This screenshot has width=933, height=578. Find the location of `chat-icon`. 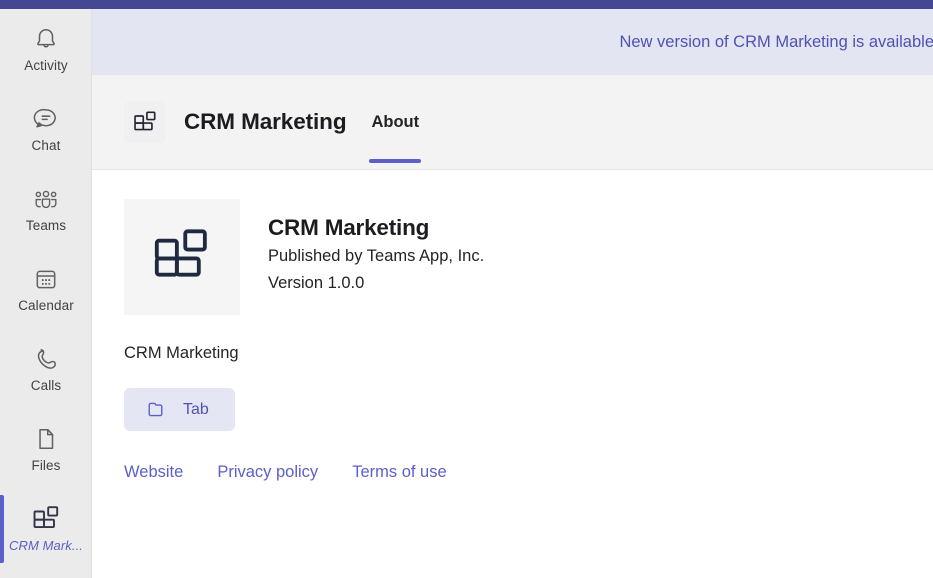

chat-icon is located at coordinates (46, 119).